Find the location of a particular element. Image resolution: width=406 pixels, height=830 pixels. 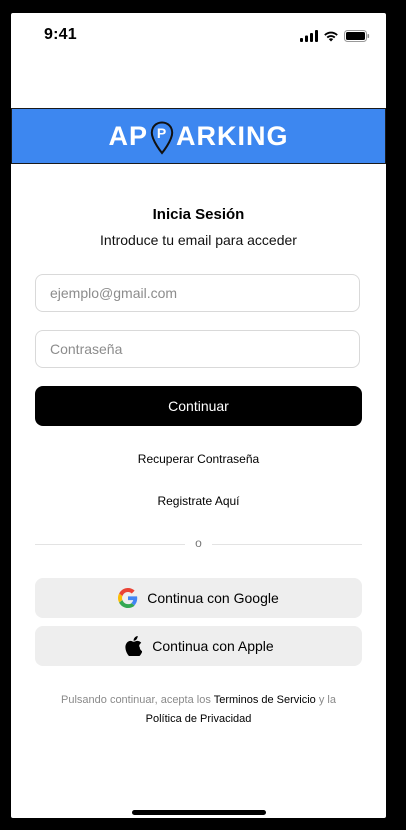

register-link: Registrate Aquí is located at coordinates (198, 501).